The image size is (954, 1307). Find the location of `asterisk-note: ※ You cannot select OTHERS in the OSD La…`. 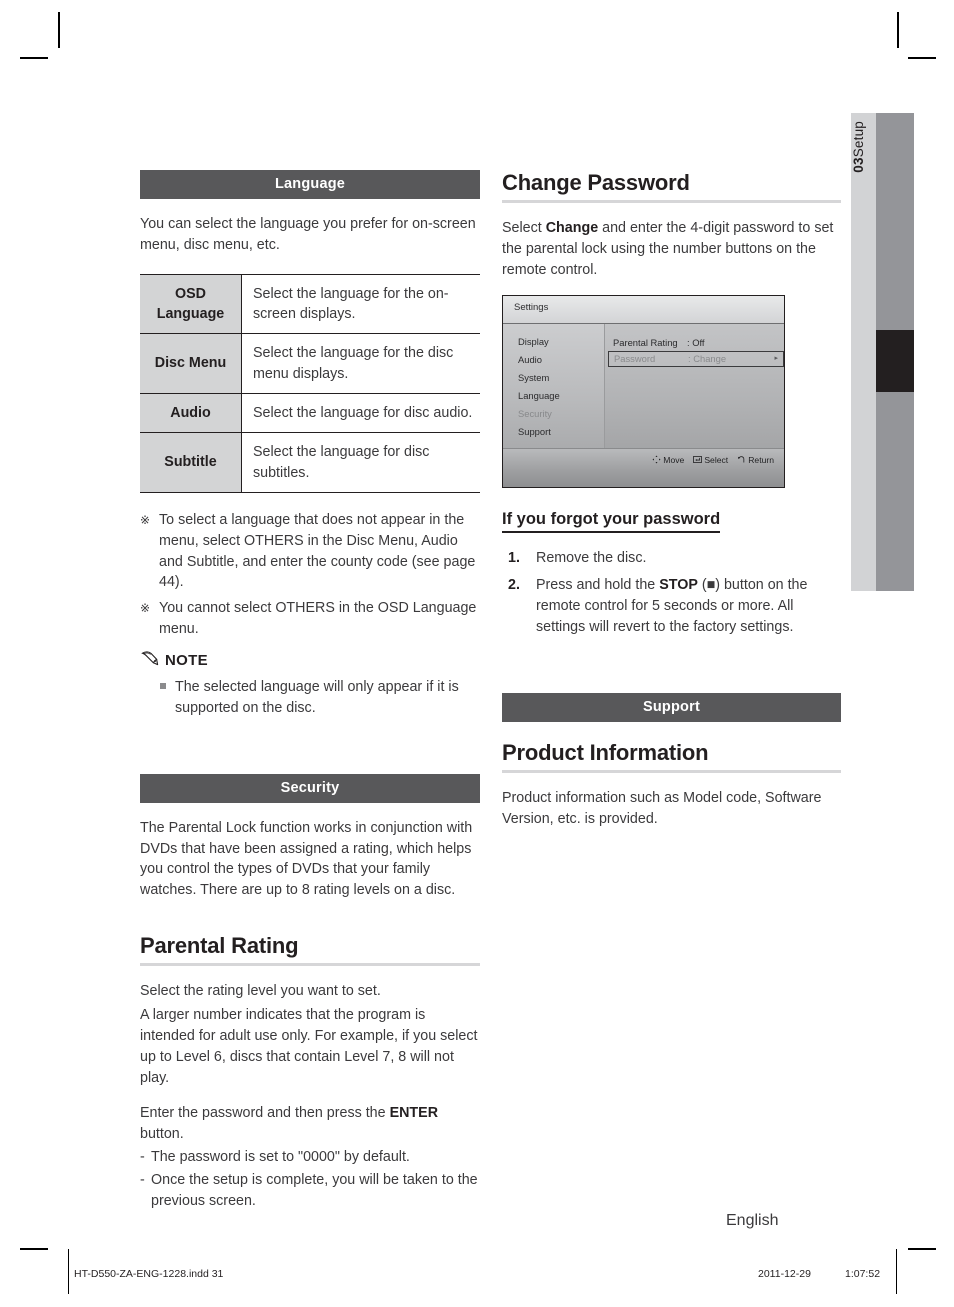

asterisk-note: ※ You cannot select OTHERS in the OSD La… is located at coordinates (310, 619).